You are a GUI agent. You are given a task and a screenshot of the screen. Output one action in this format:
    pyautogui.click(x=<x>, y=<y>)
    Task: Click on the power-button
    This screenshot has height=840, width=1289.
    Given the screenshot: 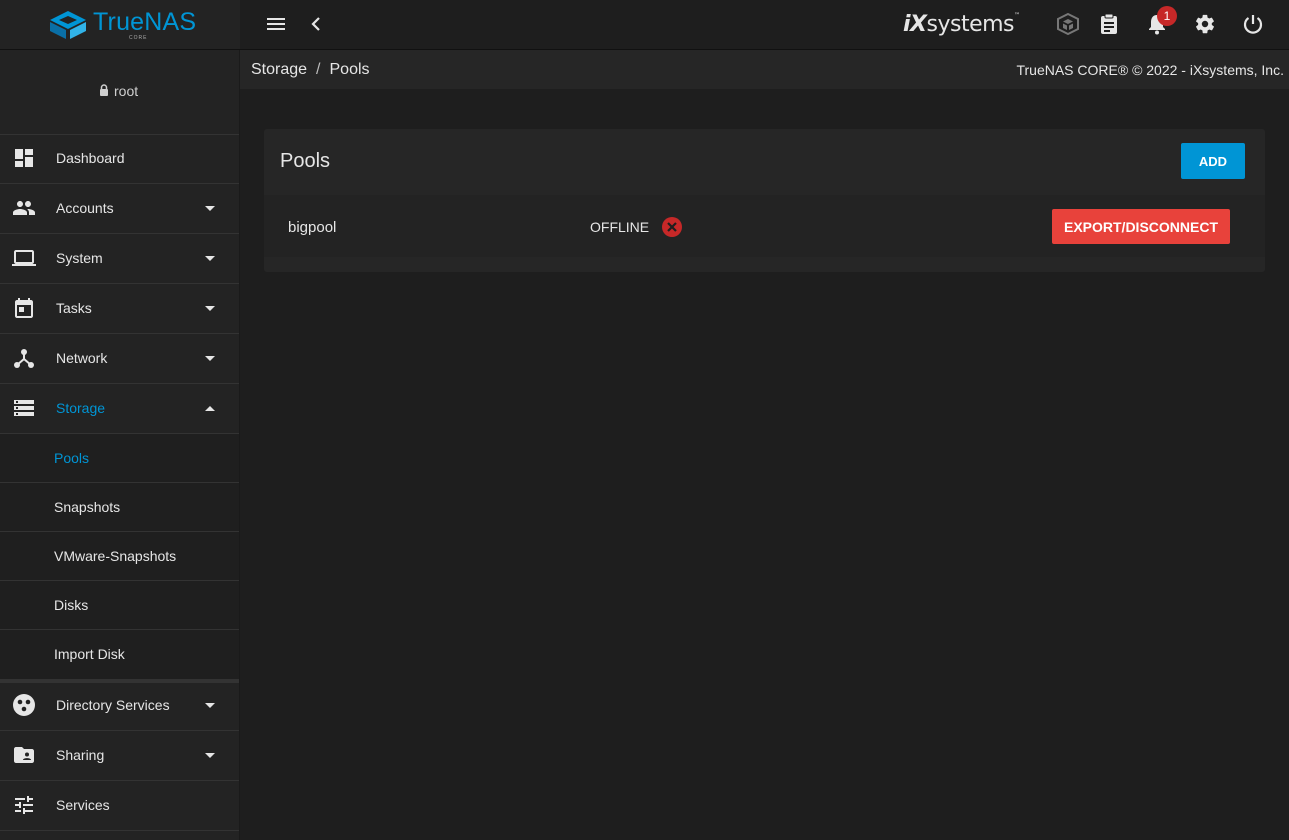 What is the action you would take?
    pyautogui.click(x=1253, y=24)
    